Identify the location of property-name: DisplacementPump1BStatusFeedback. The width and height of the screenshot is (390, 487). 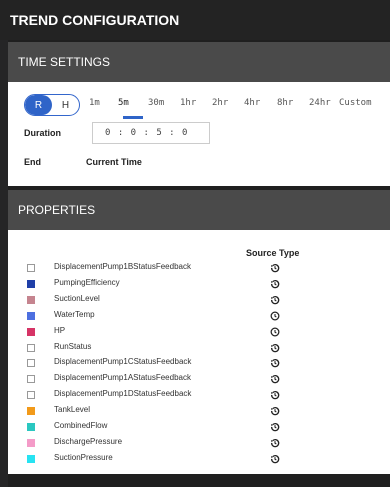
(122, 266).